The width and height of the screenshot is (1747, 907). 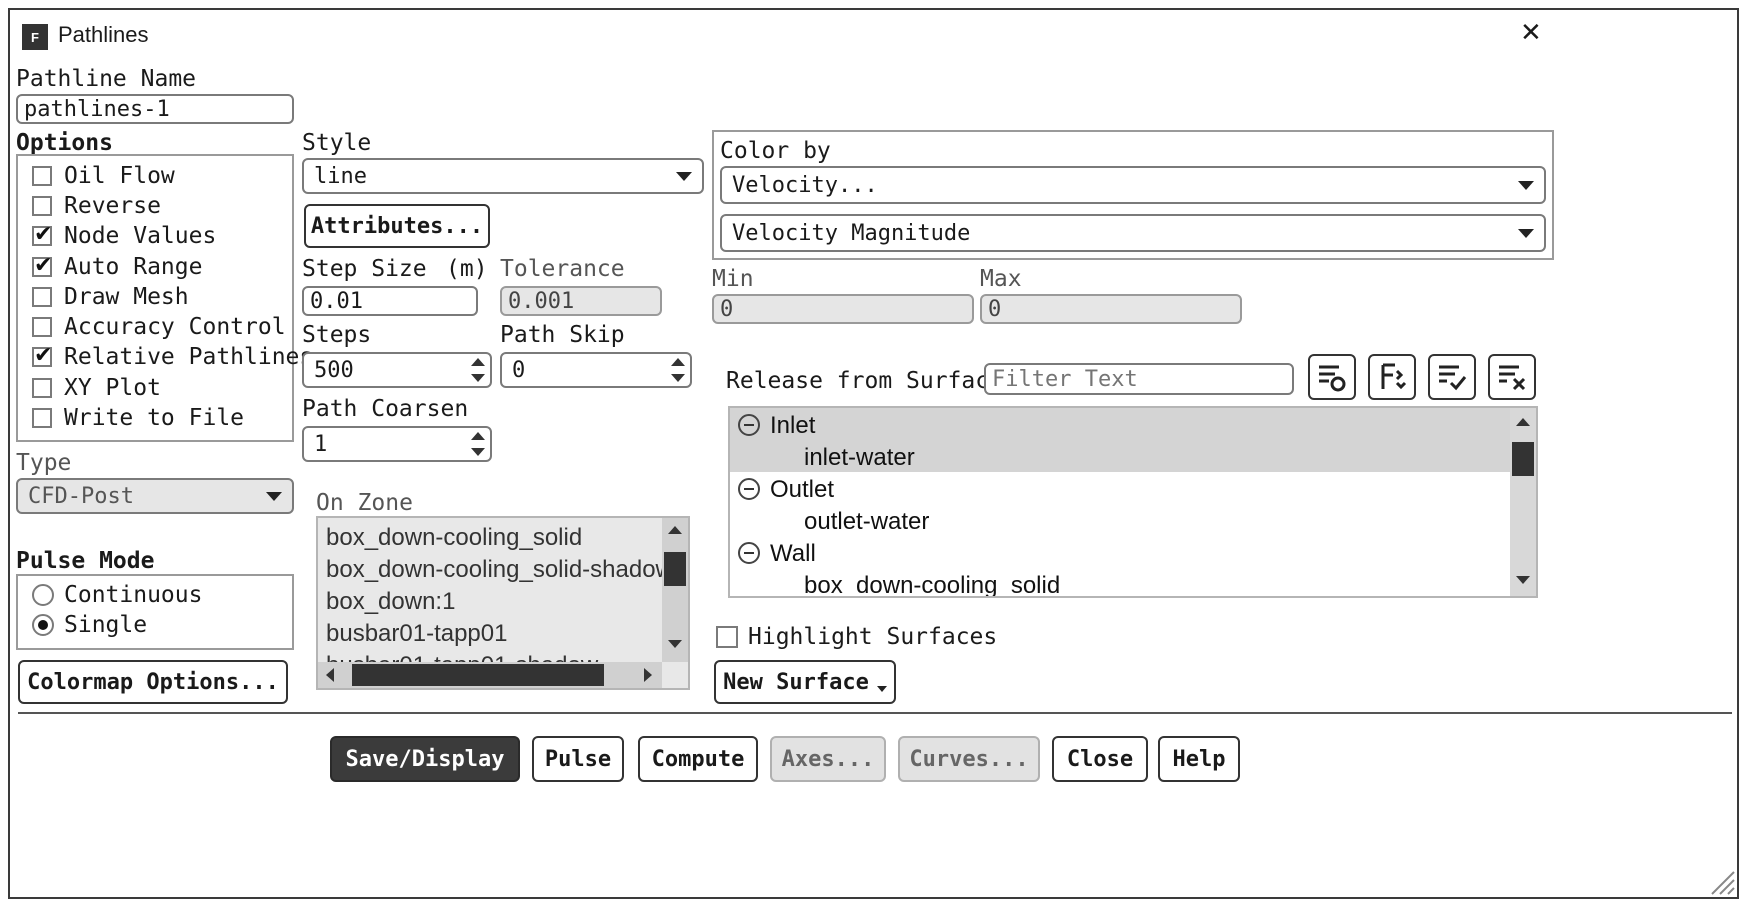 I want to click on reverse-label: Reverse, so click(x=112, y=206).